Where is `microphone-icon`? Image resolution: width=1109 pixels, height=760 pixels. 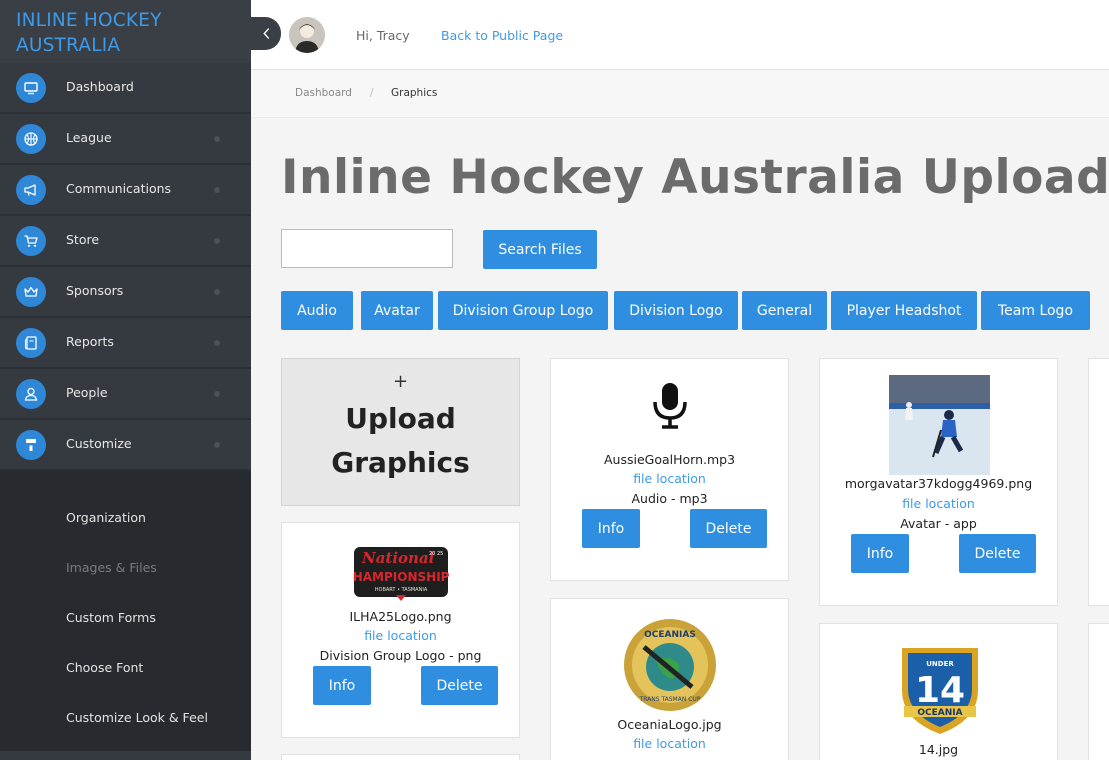 microphone-icon is located at coordinates (670, 406).